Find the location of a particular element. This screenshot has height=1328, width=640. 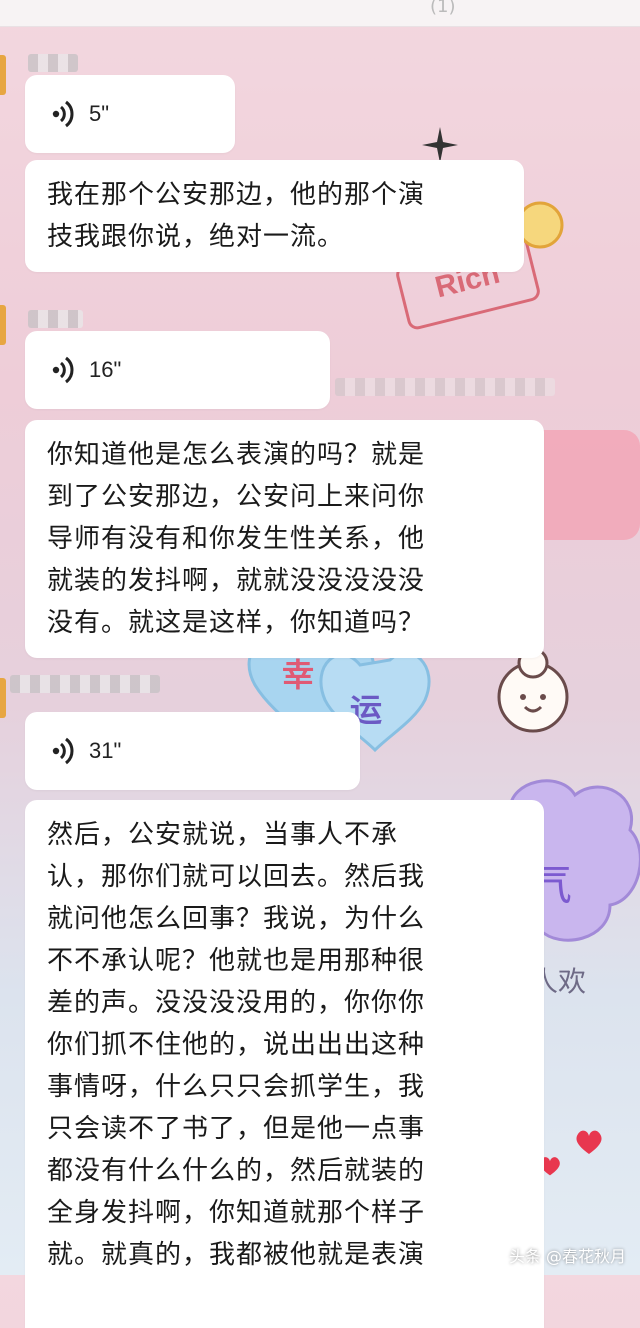

message-line: 差的声。没没没没用的，你你你 is located at coordinates (236, 1003).